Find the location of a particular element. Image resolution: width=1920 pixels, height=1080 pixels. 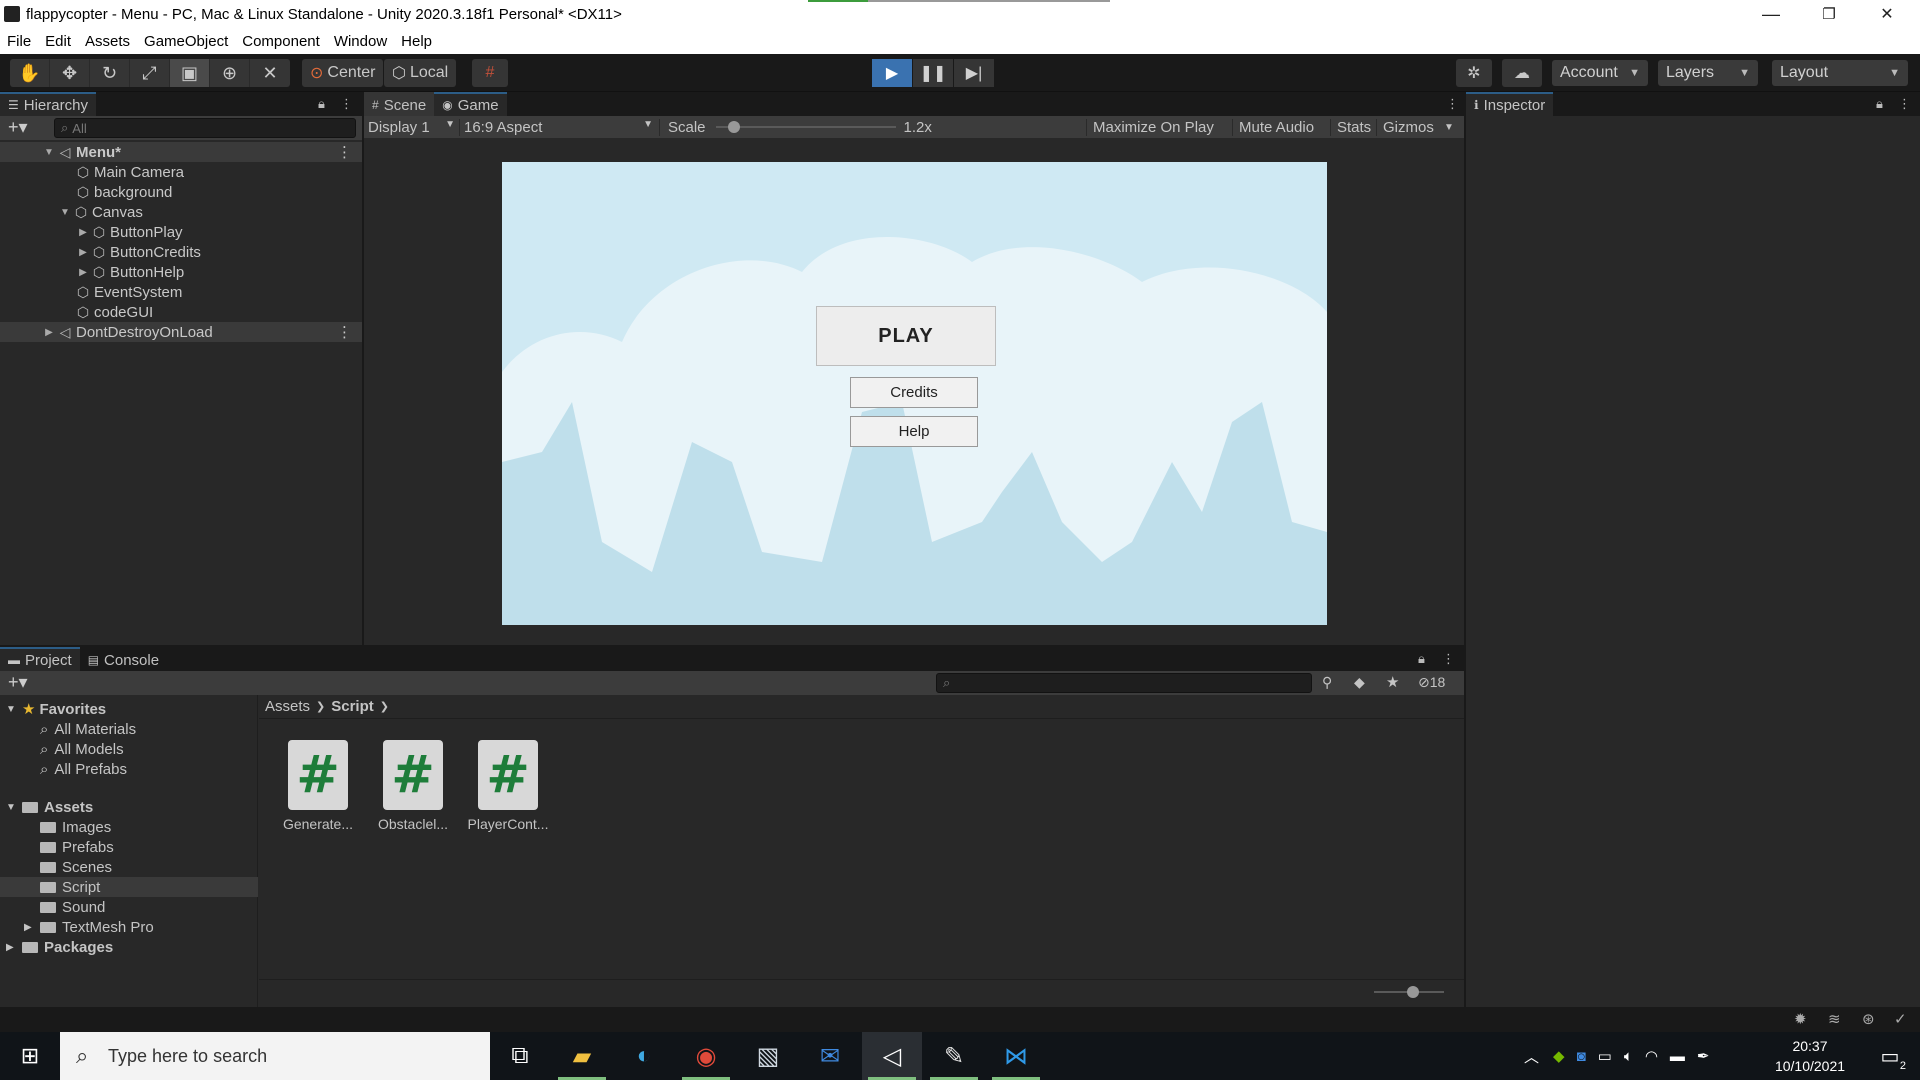

teams-icon: ◙ is located at coordinates (1581, 1056).